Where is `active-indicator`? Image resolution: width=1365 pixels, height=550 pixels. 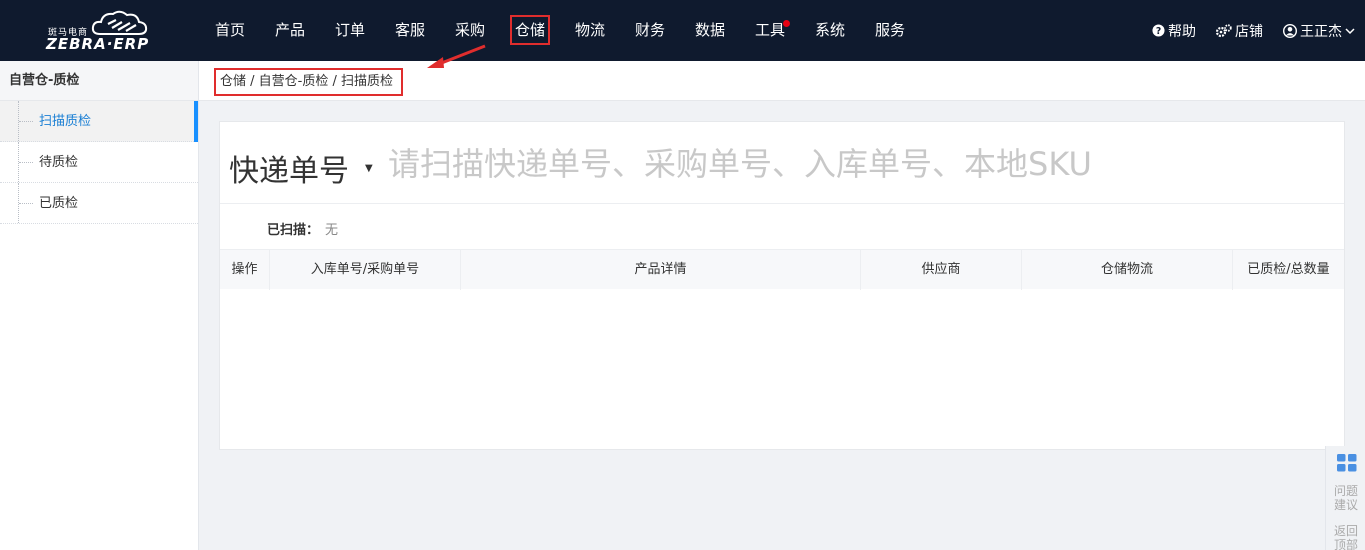 active-indicator is located at coordinates (196, 121).